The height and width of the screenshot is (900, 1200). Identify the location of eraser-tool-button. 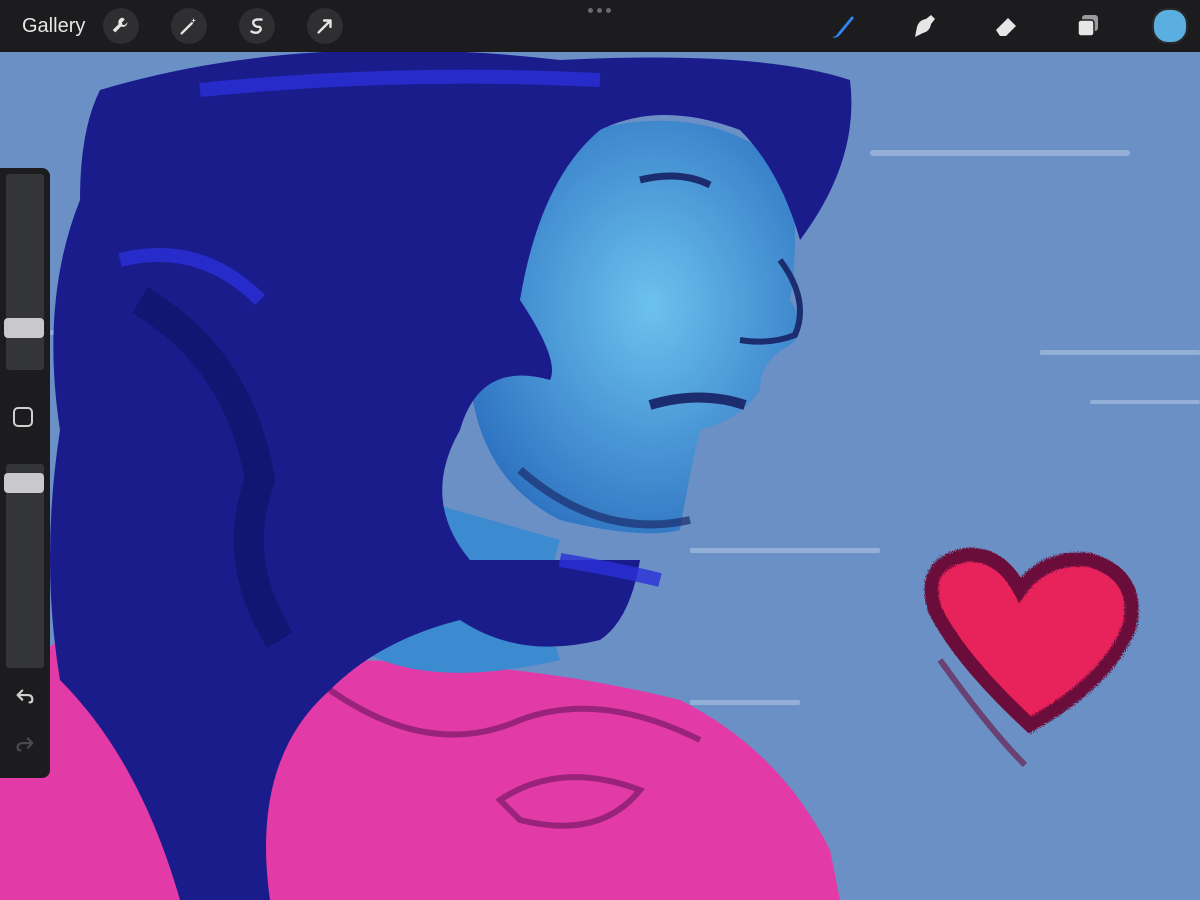
(1006, 26).